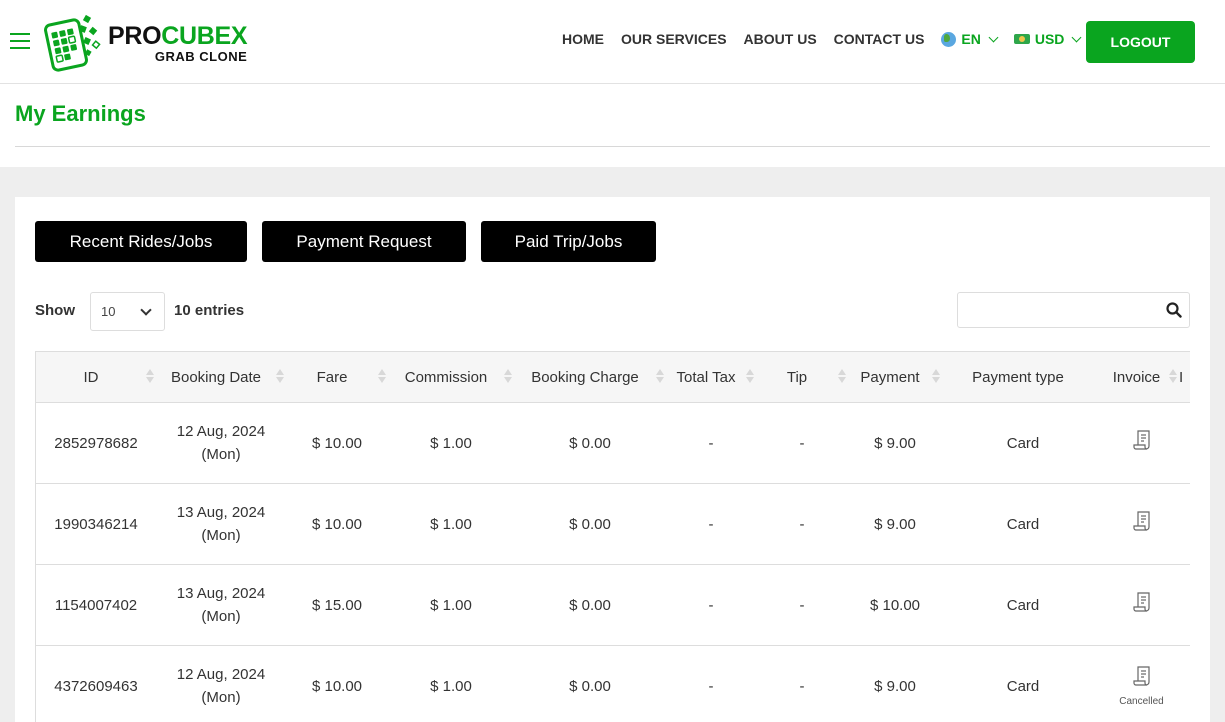 This screenshot has height=722, width=1225. I want to click on globe-icon, so click(949, 39).